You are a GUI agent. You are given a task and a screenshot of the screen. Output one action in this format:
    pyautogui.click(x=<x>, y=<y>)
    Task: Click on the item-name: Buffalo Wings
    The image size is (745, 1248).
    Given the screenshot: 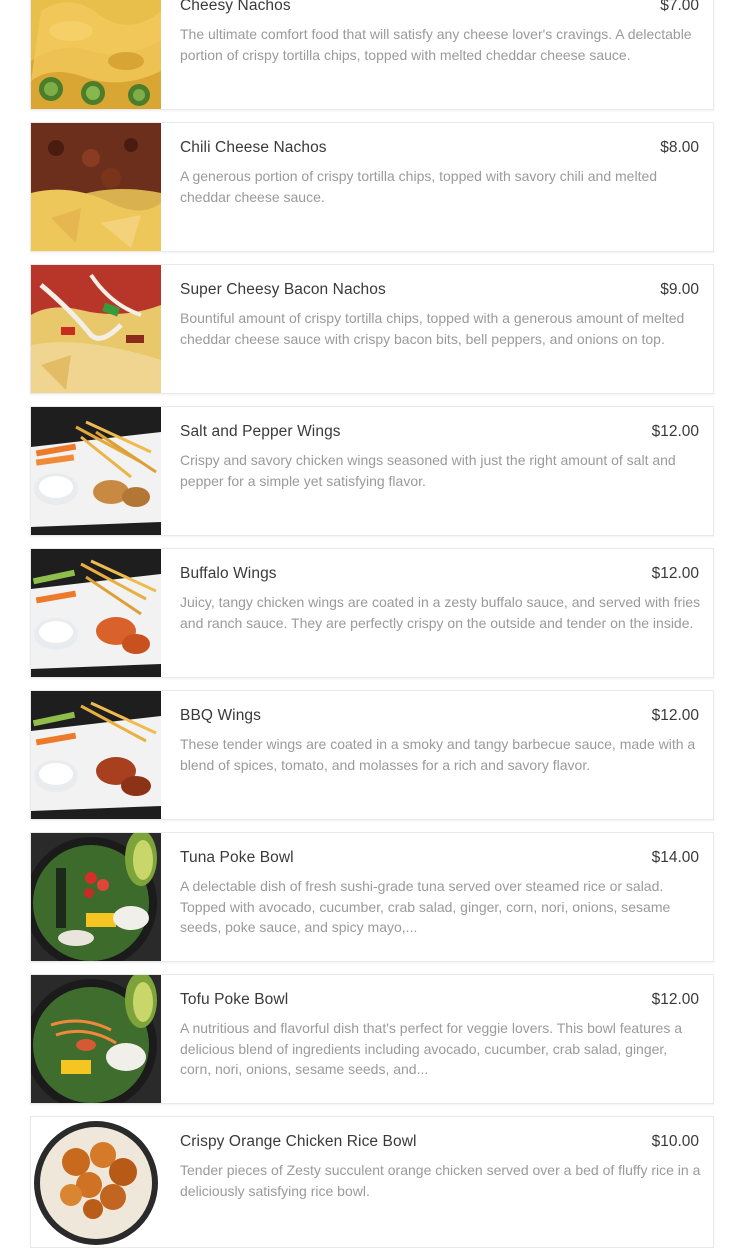 What is the action you would take?
    pyautogui.click(x=228, y=573)
    